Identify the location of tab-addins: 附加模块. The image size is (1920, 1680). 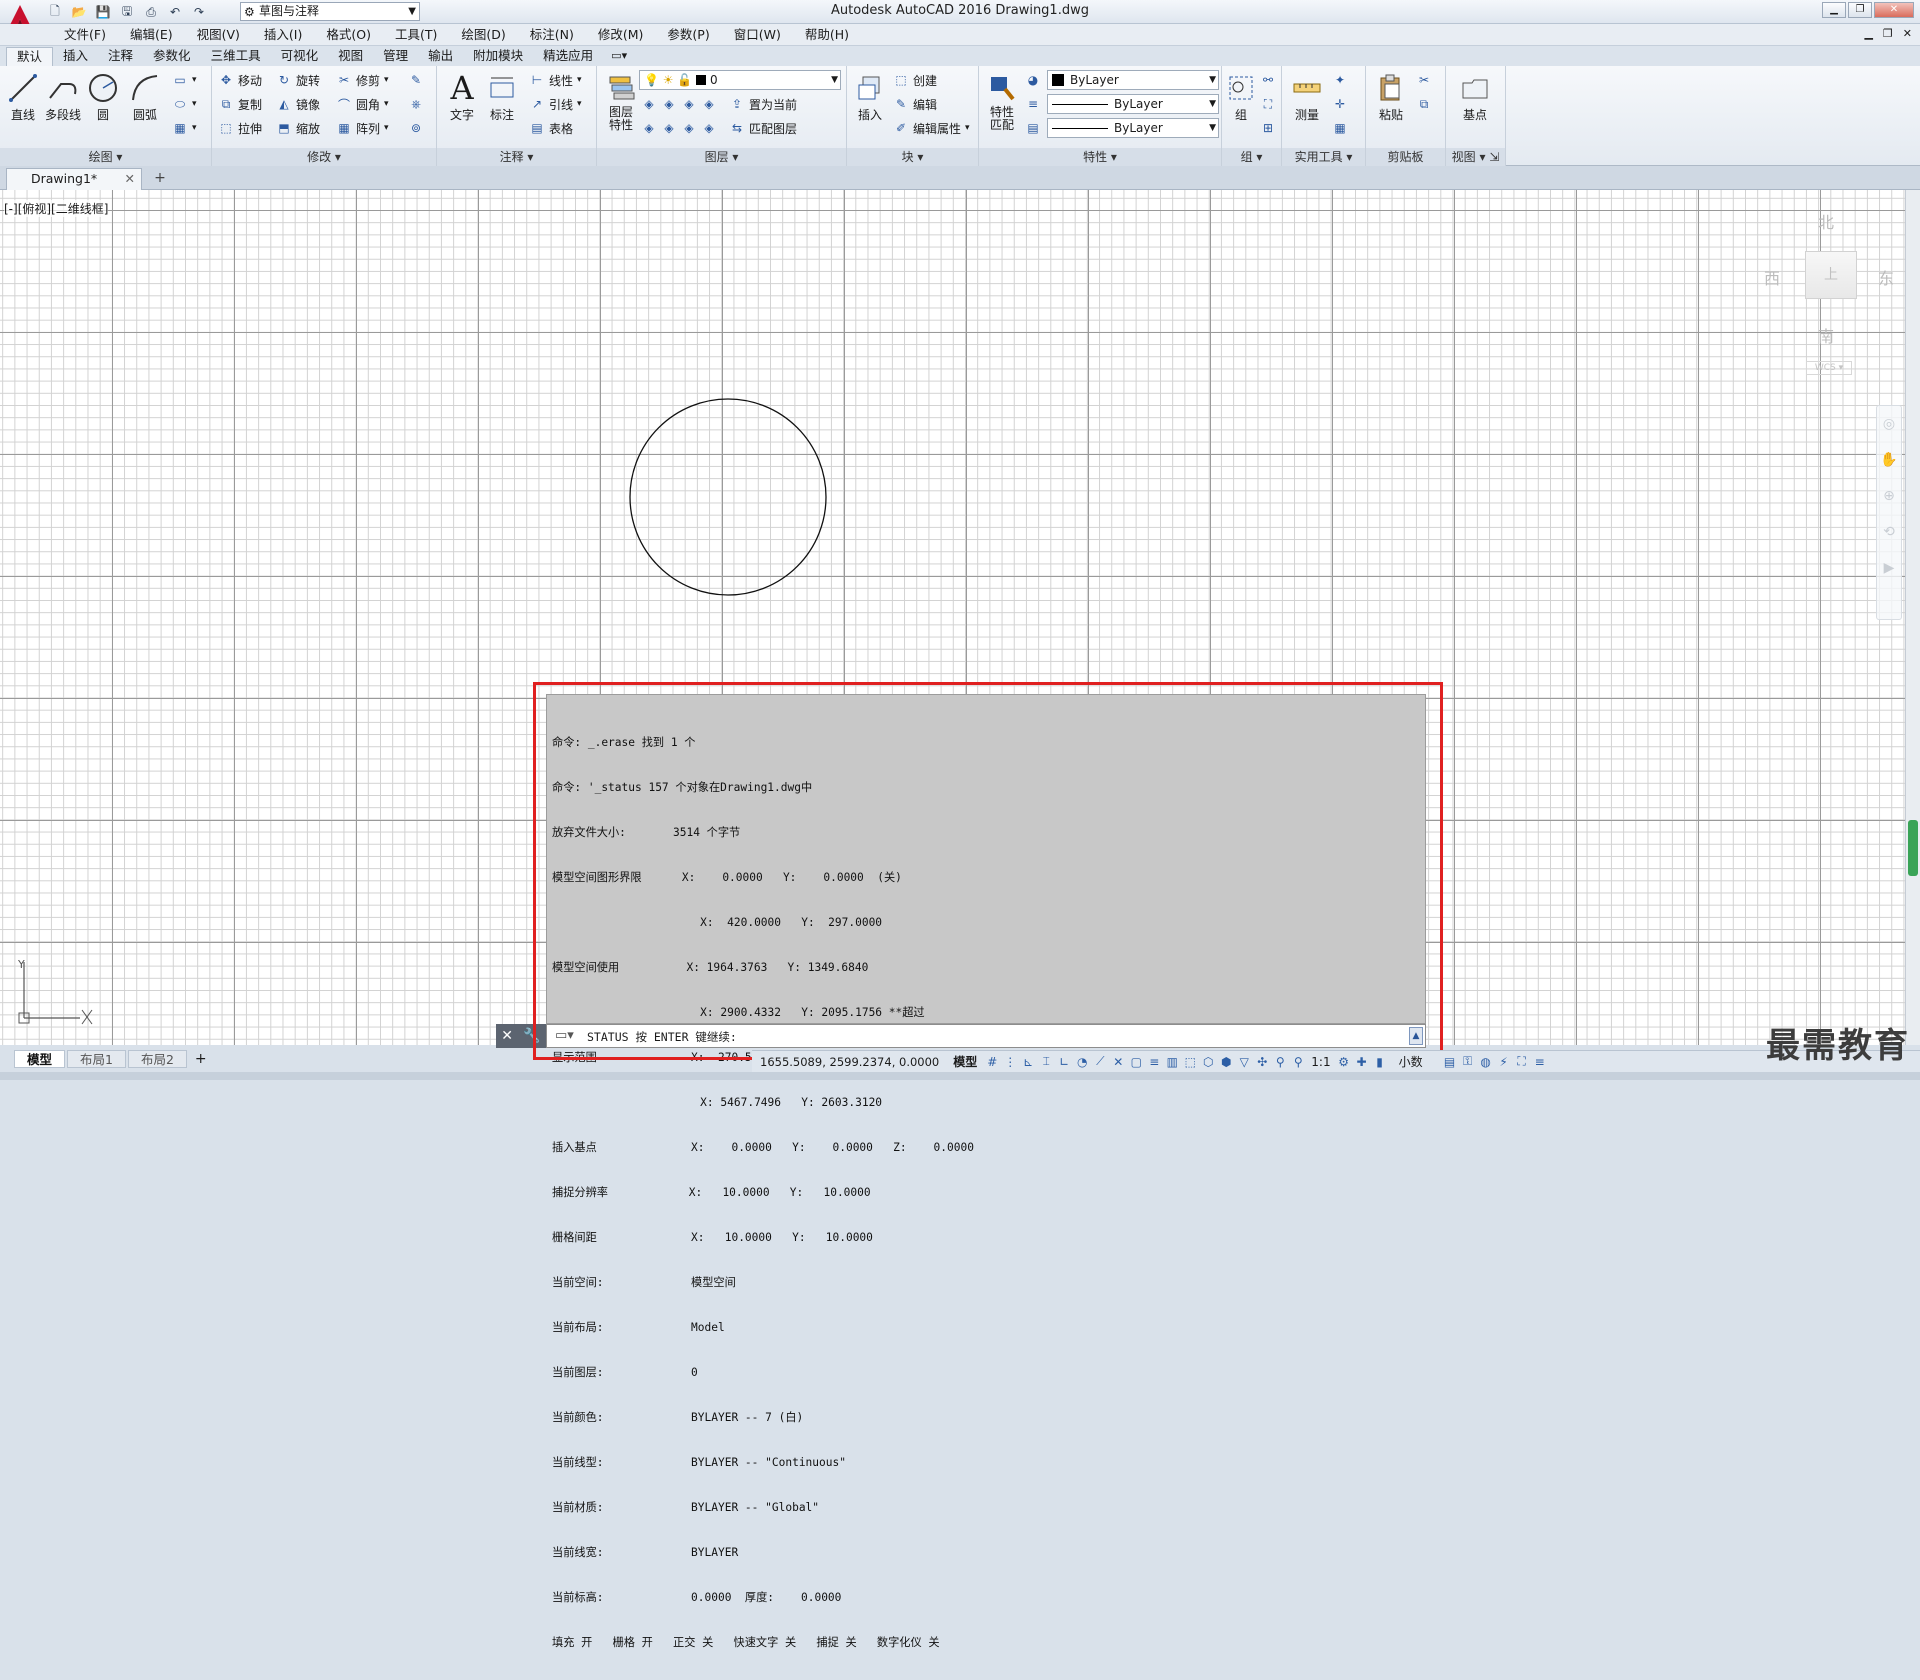
(498, 56).